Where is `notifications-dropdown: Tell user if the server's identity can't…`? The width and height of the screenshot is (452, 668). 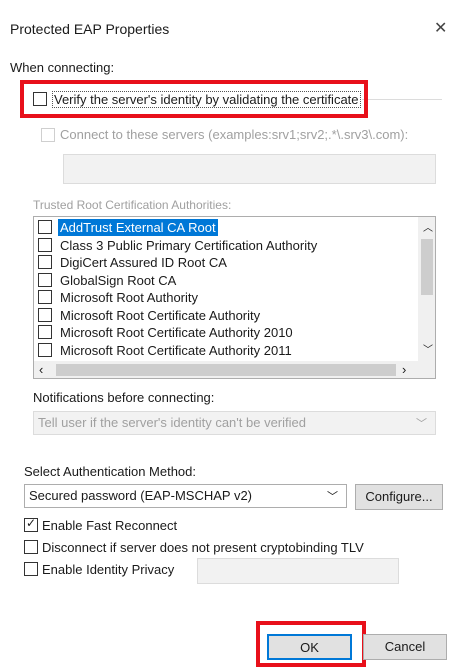
notifications-dropdown: Tell user if the server's identity can't… is located at coordinates (234, 423).